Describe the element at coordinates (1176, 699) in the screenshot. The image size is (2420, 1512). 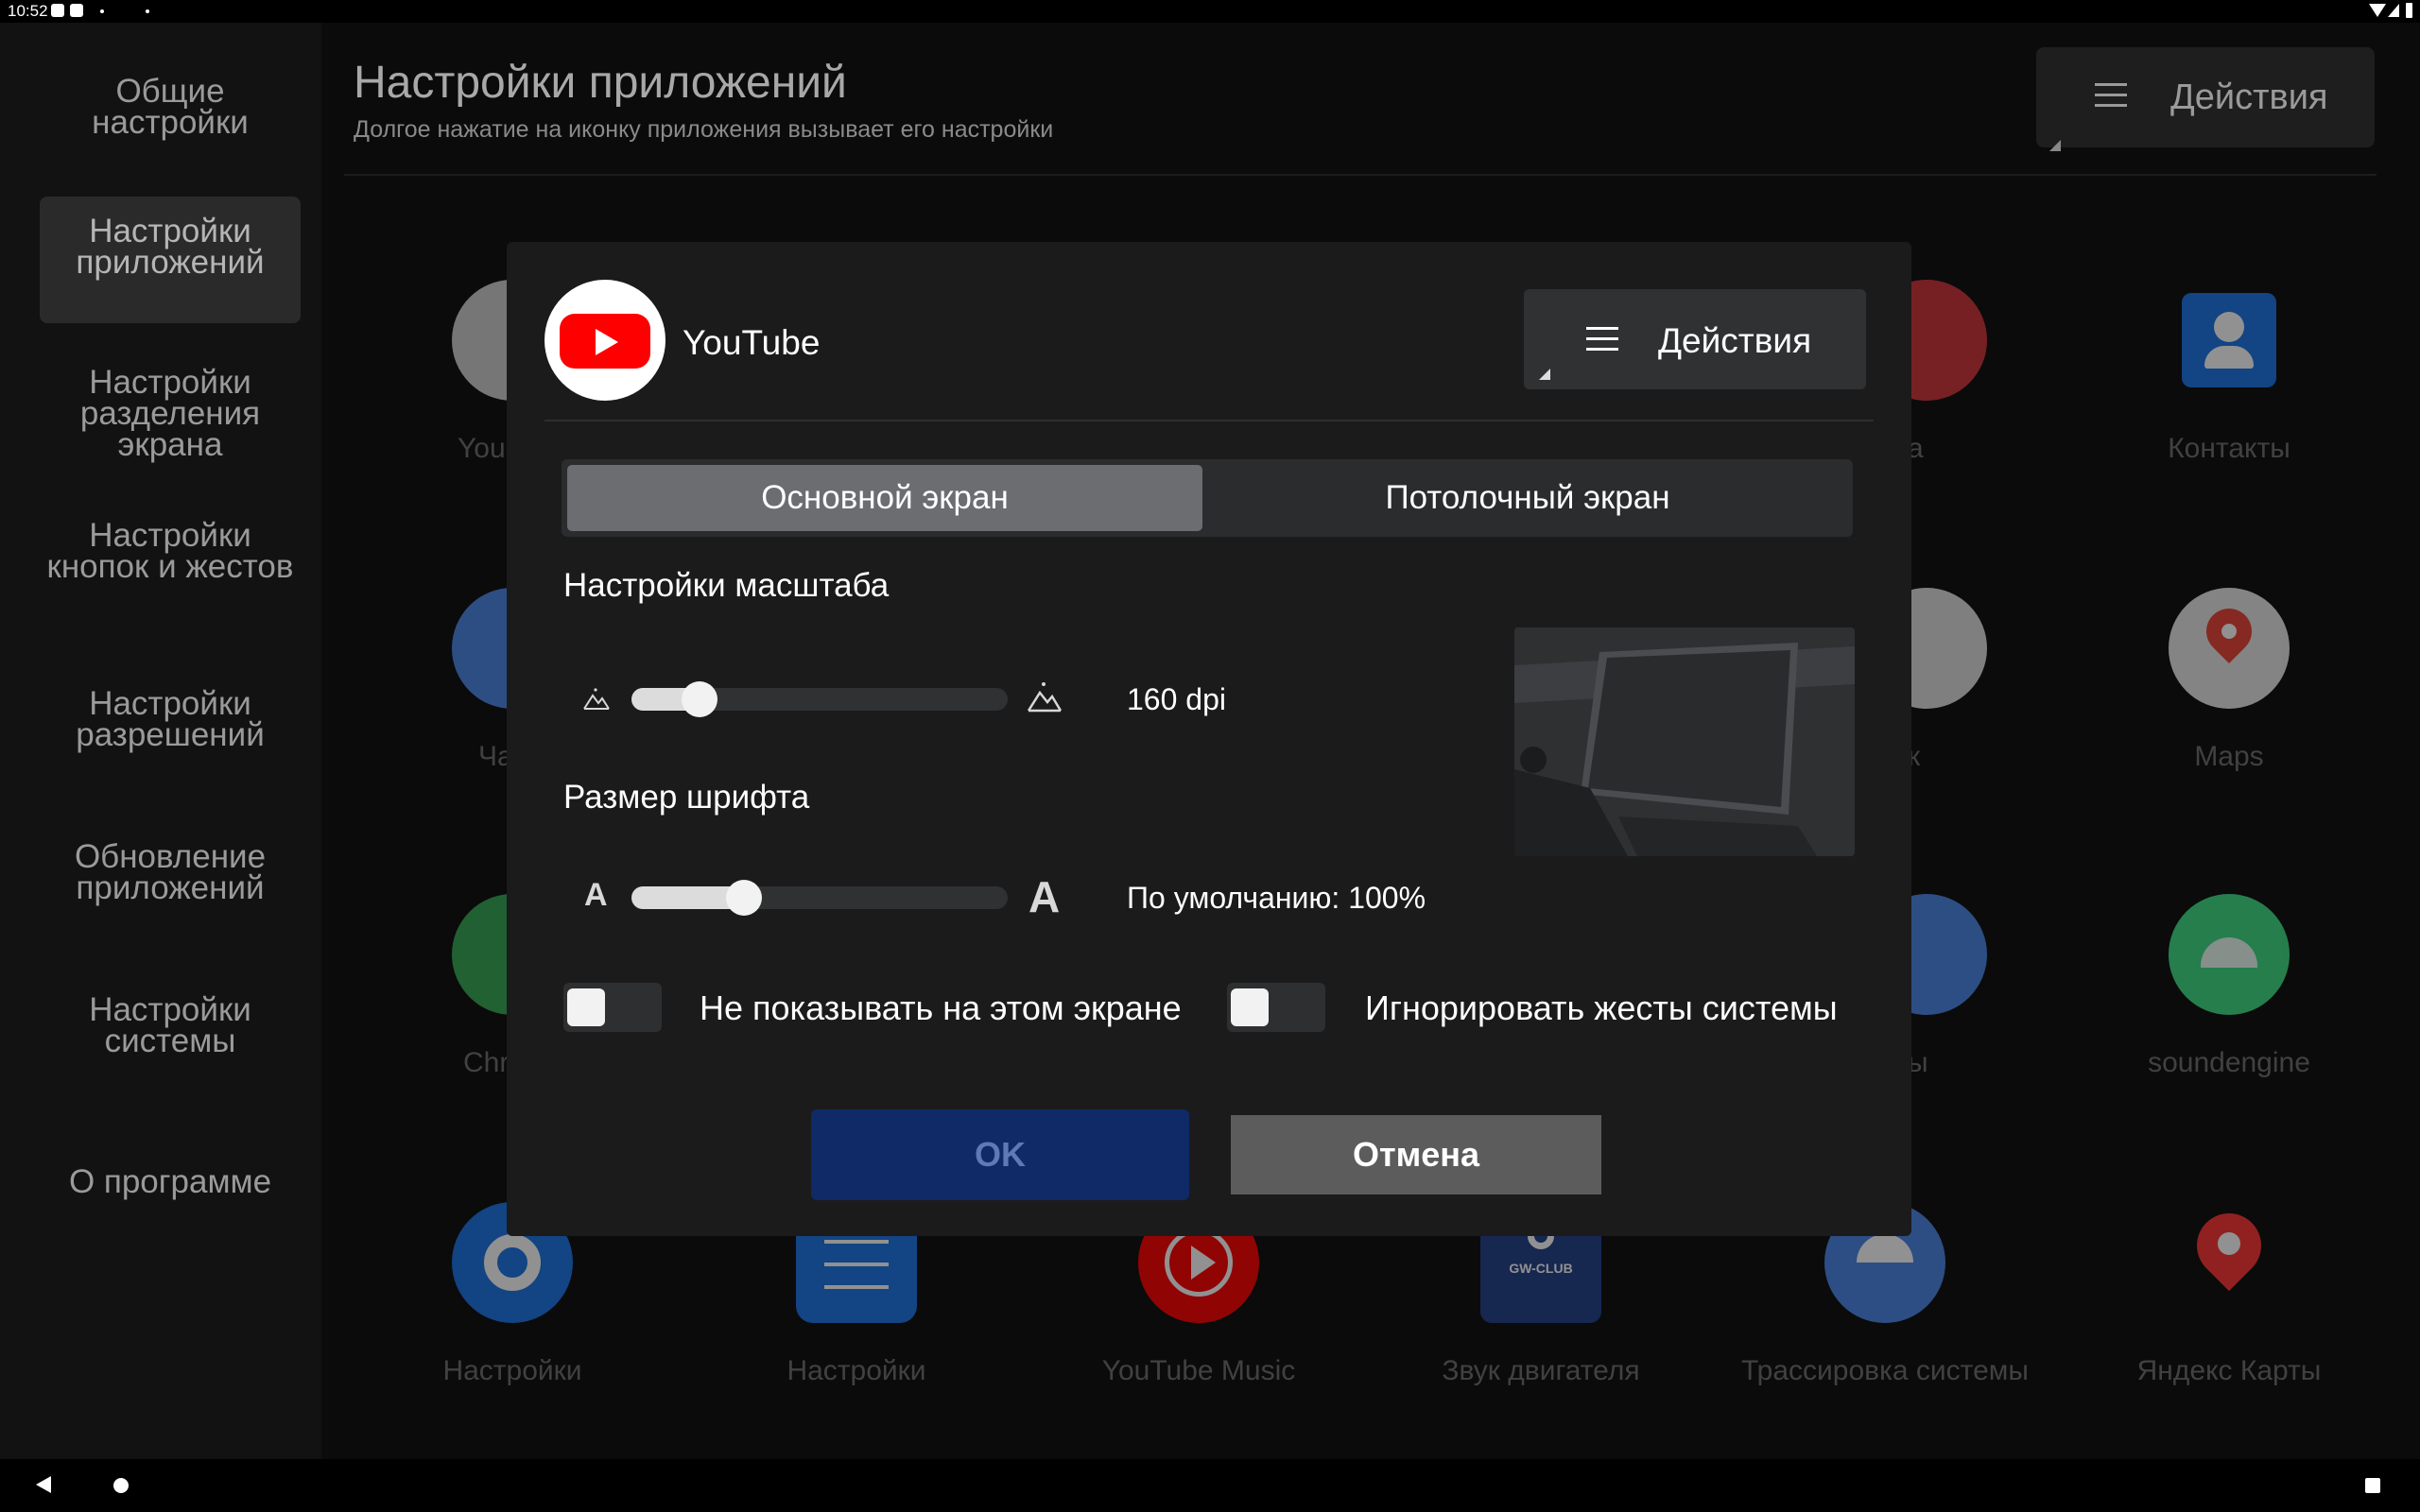
I see `scale-value: 160 dpi` at that location.